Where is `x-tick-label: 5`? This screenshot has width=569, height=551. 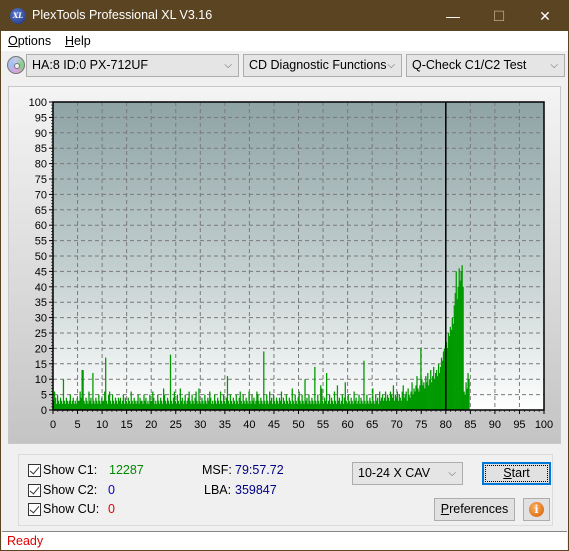
x-tick-label: 5 is located at coordinates (77, 425).